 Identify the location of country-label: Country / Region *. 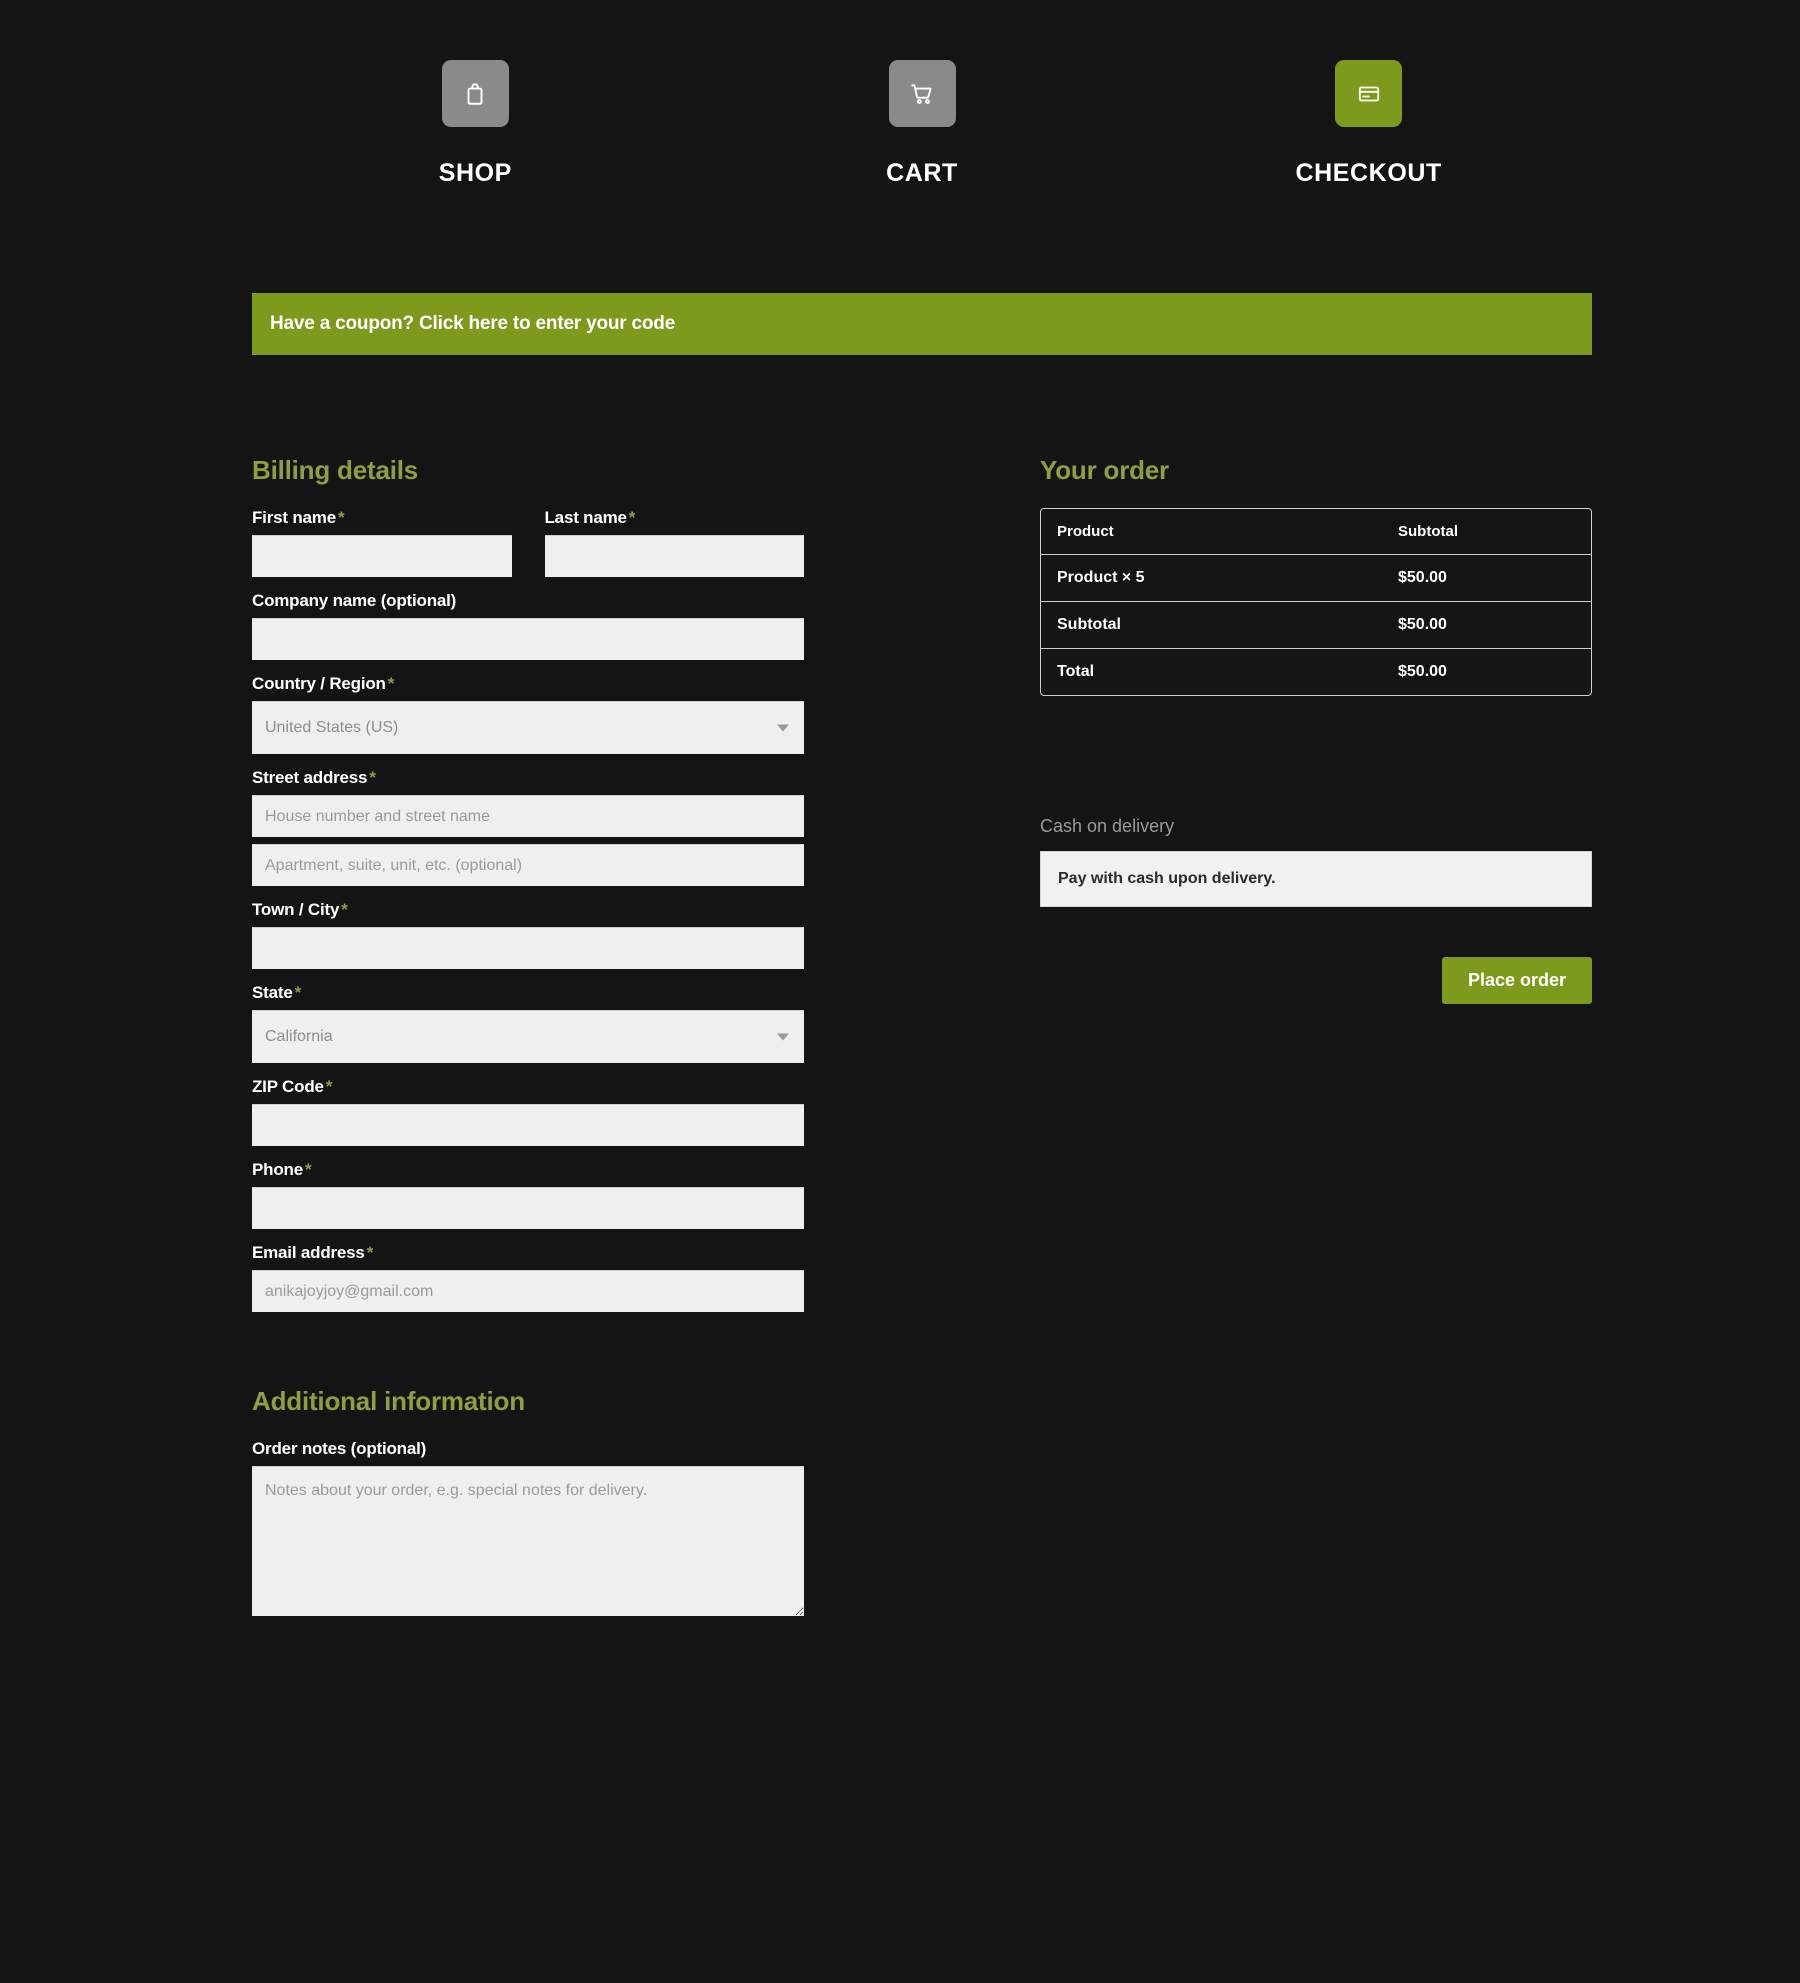
(528, 684).